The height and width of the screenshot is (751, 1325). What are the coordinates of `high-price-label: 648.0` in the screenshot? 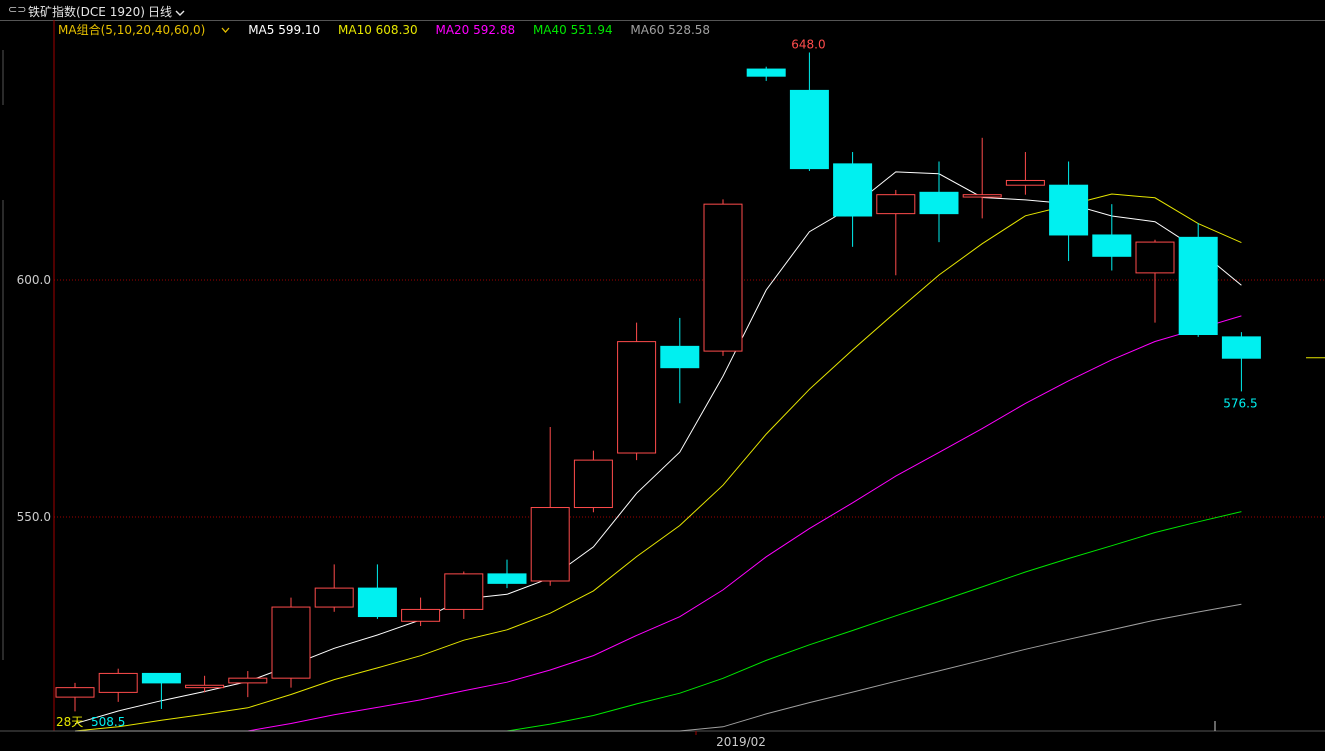 It's located at (808, 44).